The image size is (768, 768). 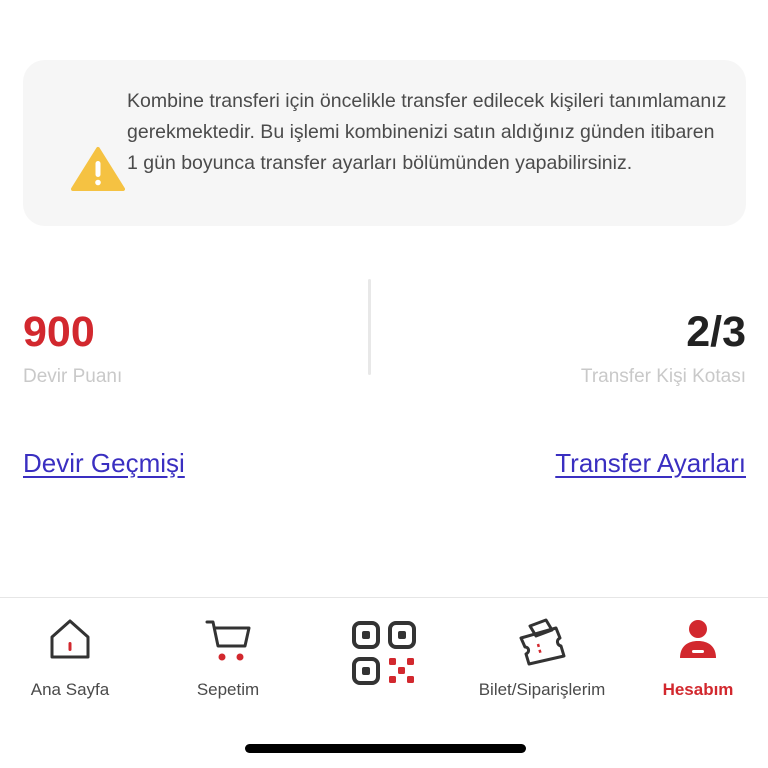 I want to click on transfer-quota-label: Transfer Kişi Kotası, so click(x=663, y=376).